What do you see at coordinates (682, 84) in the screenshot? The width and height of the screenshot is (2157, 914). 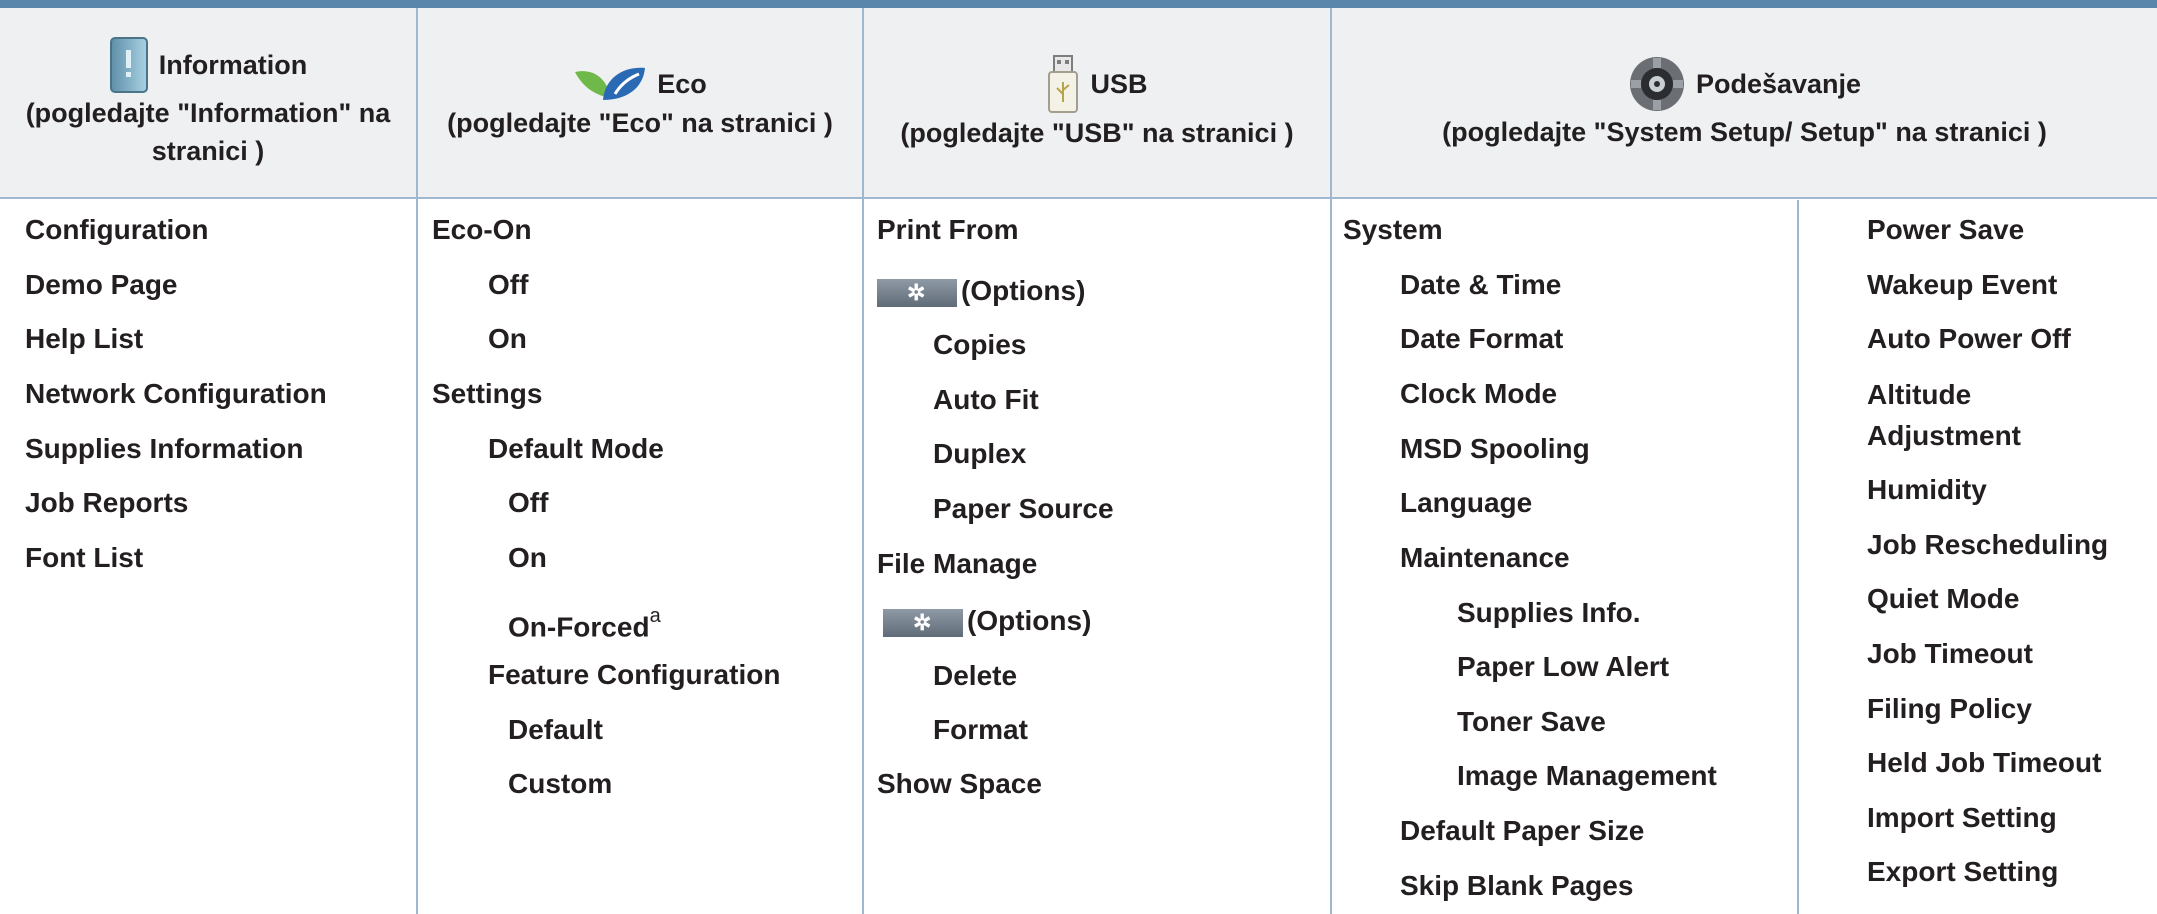 I see `header-eco-title: Eco` at bounding box center [682, 84].